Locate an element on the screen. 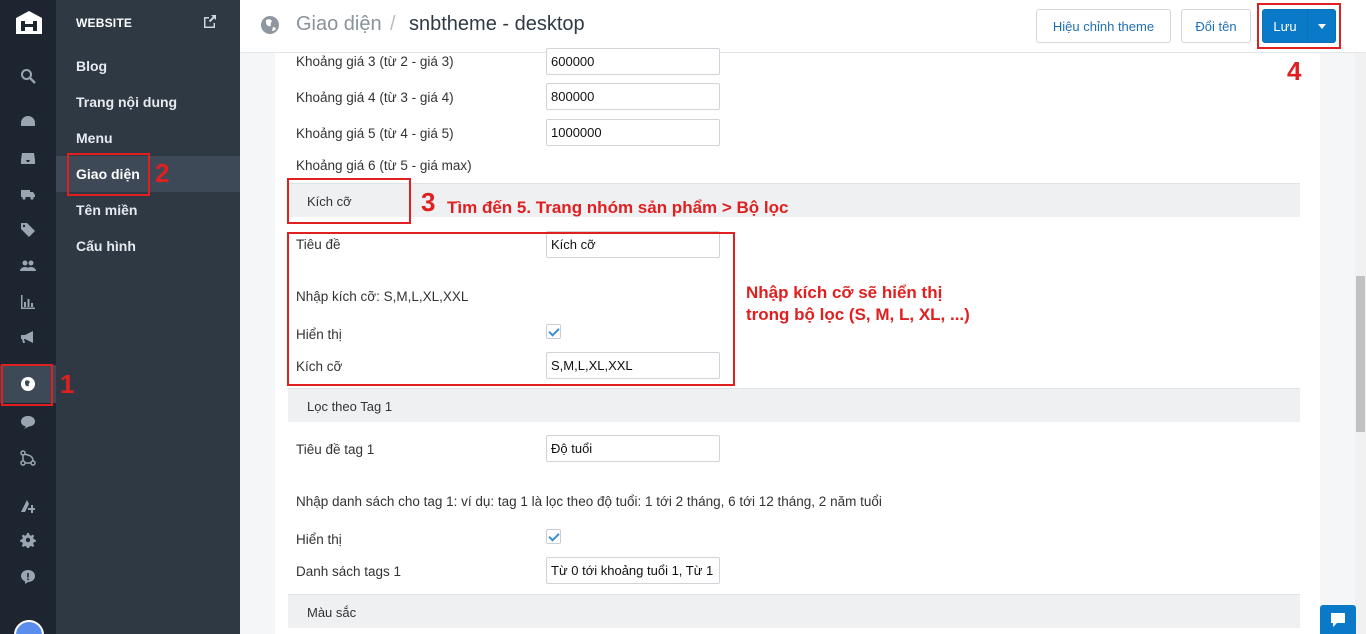 The height and width of the screenshot is (634, 1366). dashboard-icon is located at coordinates (28, 122).